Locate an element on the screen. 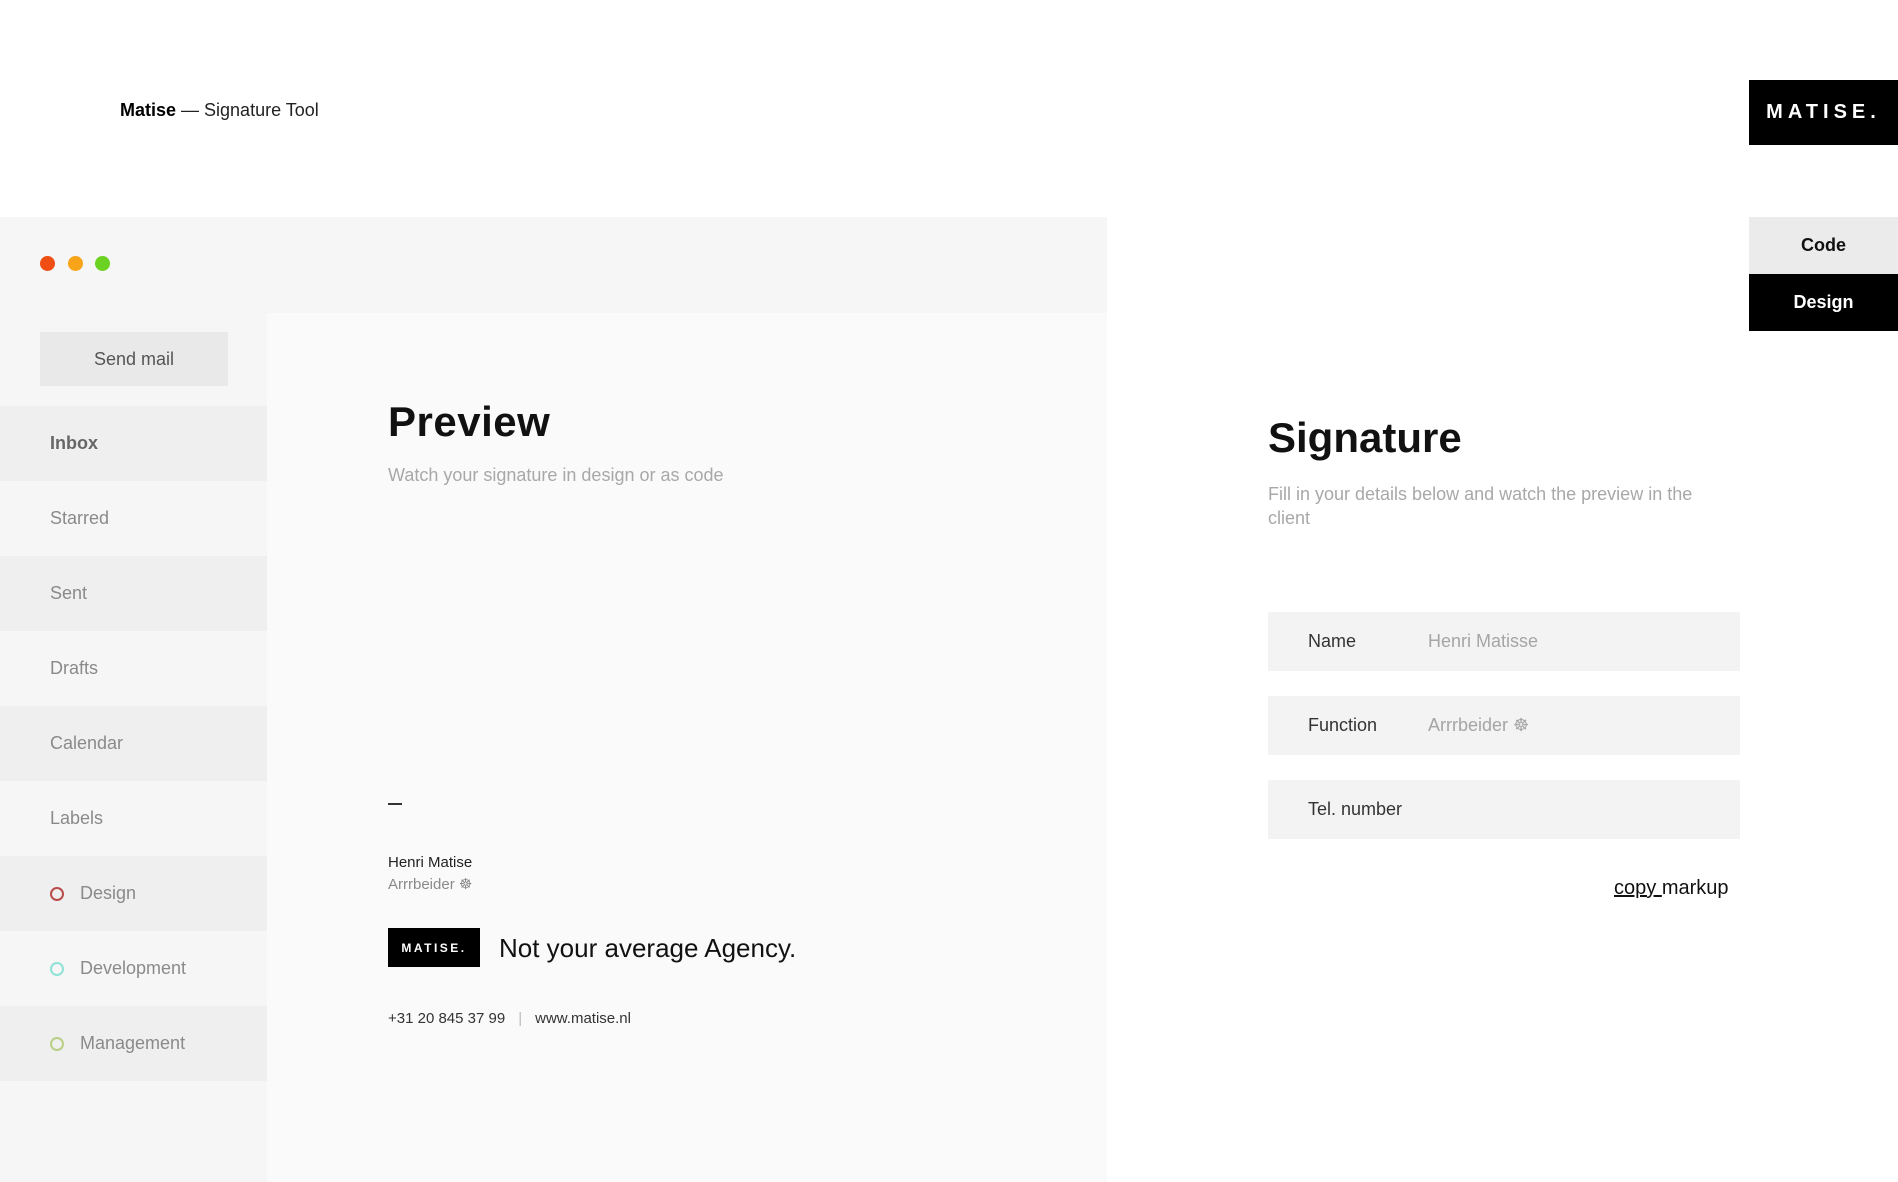 Image resolution: width=1898 pixels, height=1182 pixels. sidebar-item-label: Inbox is located at coordinates (74, 443).